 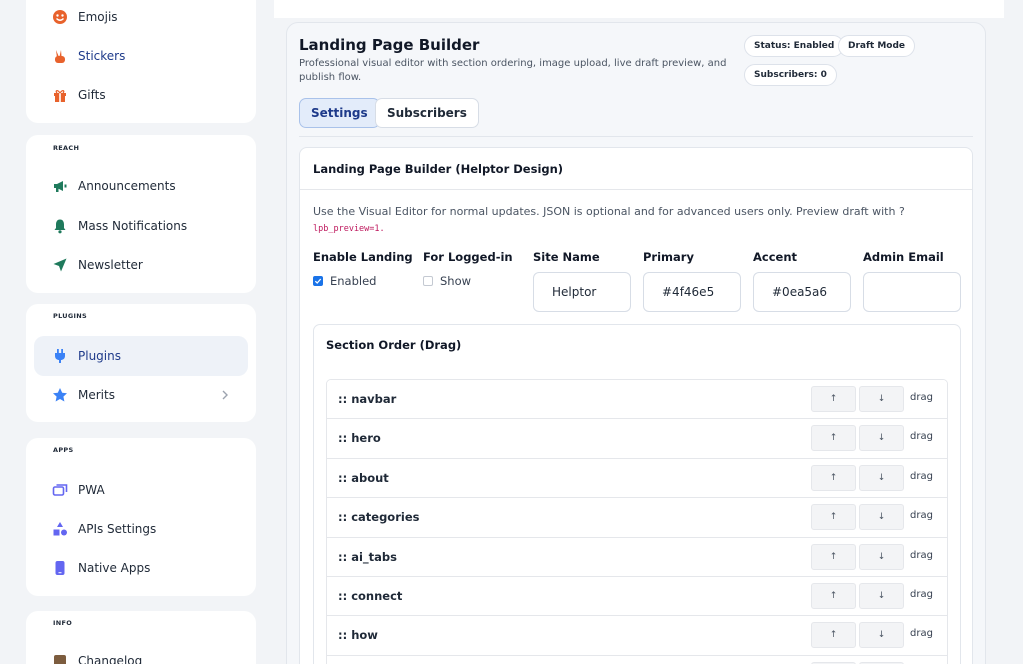 What do you see at coordinates (379, 517) in the screenshot?
I see `section-name: :: categories` at bounding box center [379, 517].